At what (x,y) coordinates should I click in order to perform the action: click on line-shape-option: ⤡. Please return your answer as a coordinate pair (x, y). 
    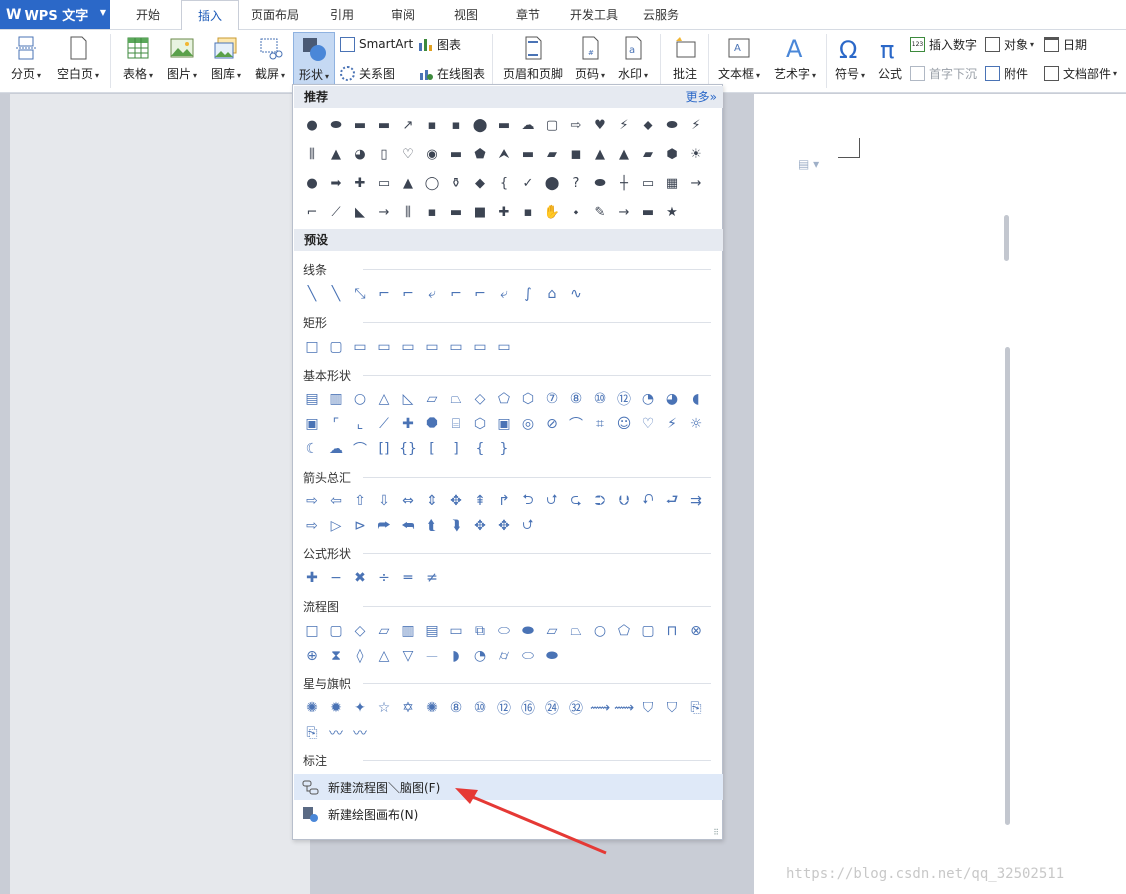
    Looking at the image, I should click on (360, 293).